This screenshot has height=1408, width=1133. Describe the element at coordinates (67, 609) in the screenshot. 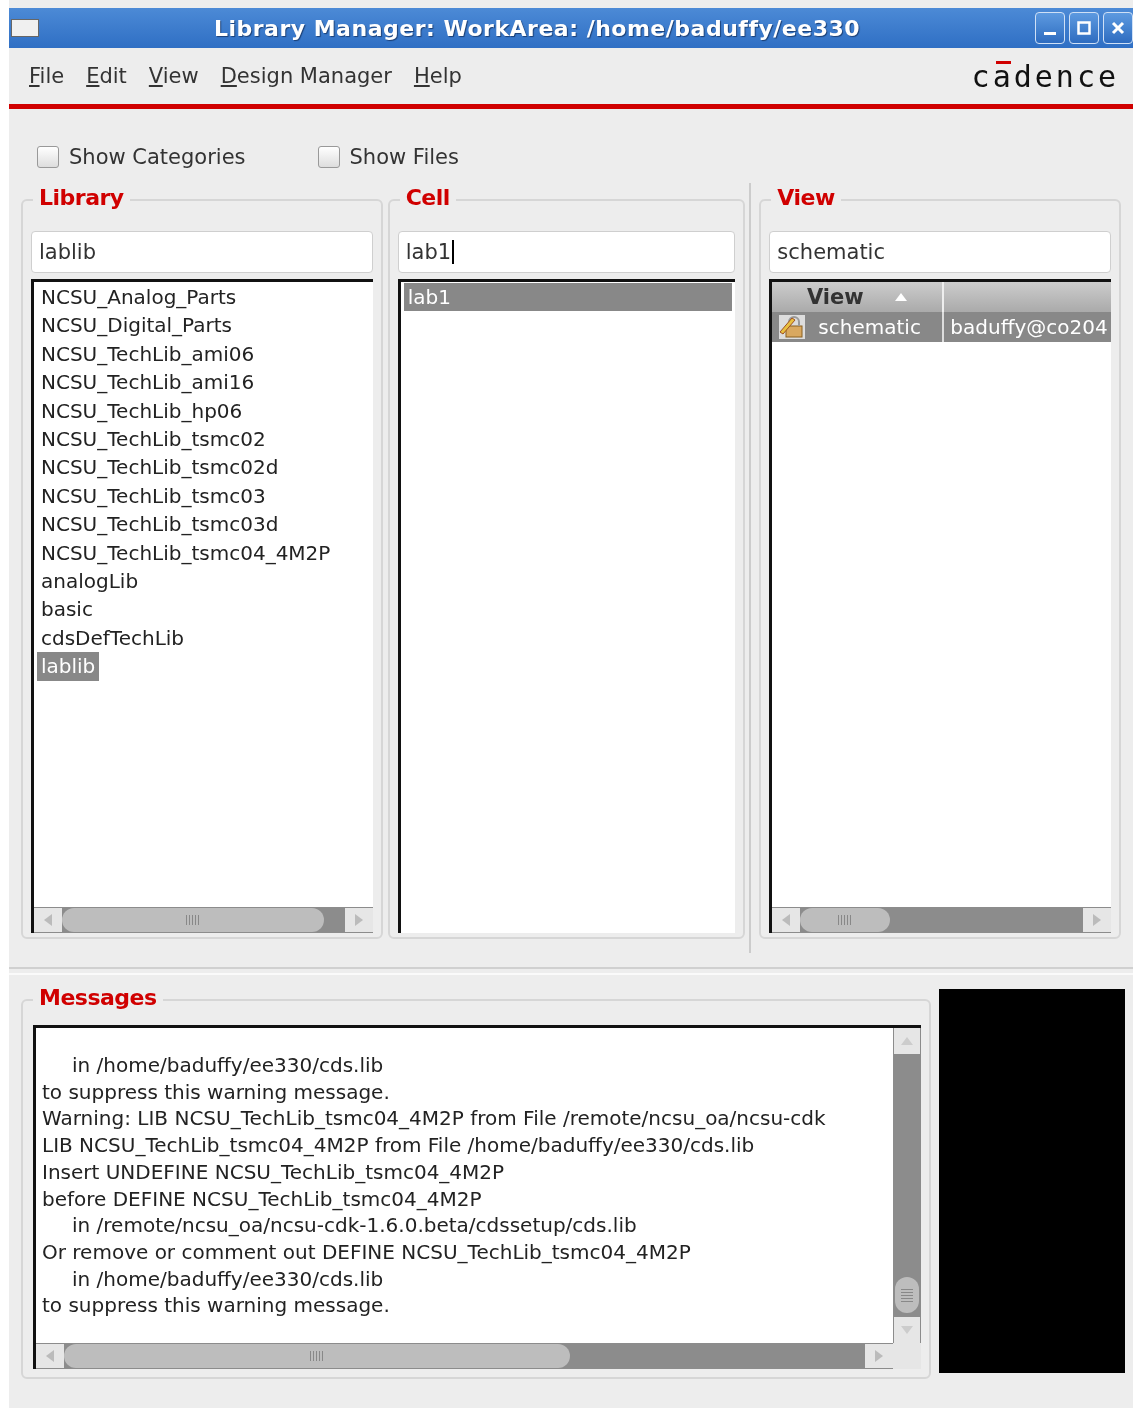

I see `list-item: basic` at that location.